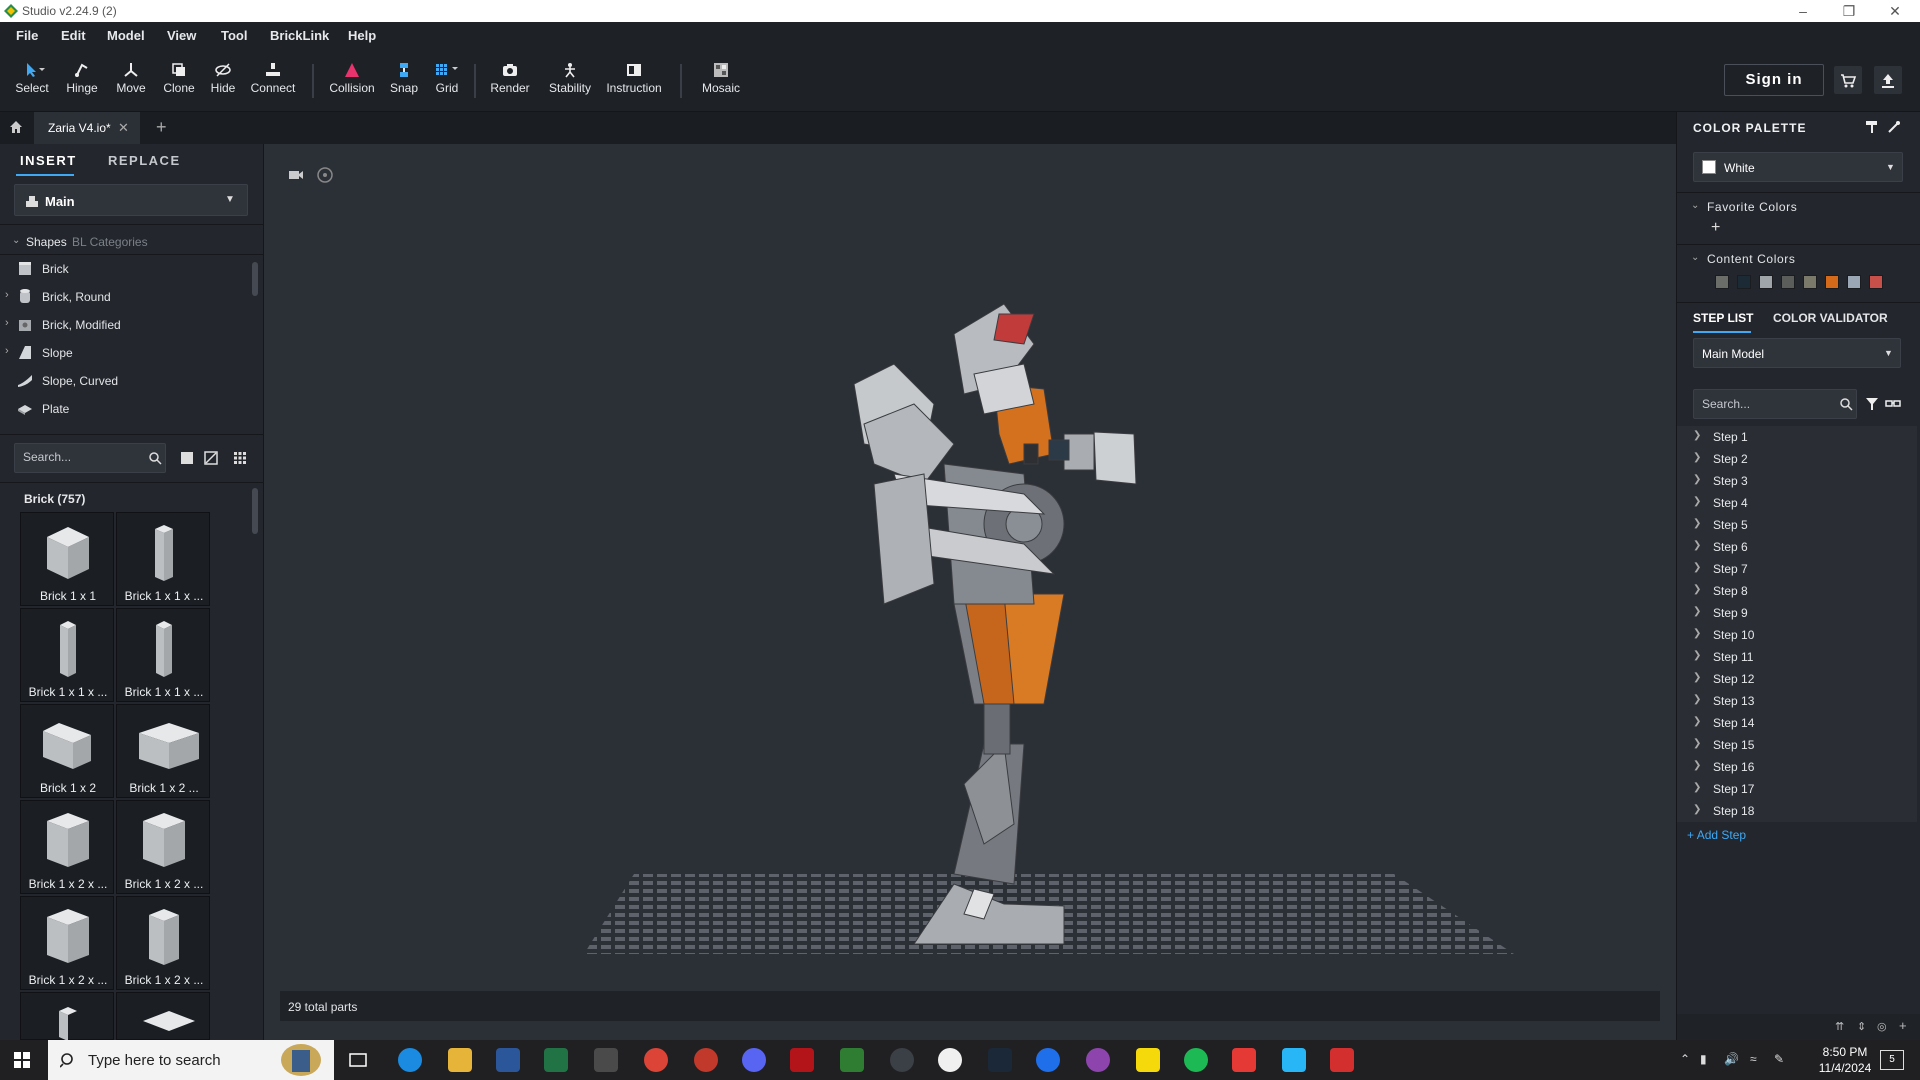  What do you see at coordinates (570, 78) in the screenshot?
I see `stability-button: Stability` at bounding box center [570, 78].